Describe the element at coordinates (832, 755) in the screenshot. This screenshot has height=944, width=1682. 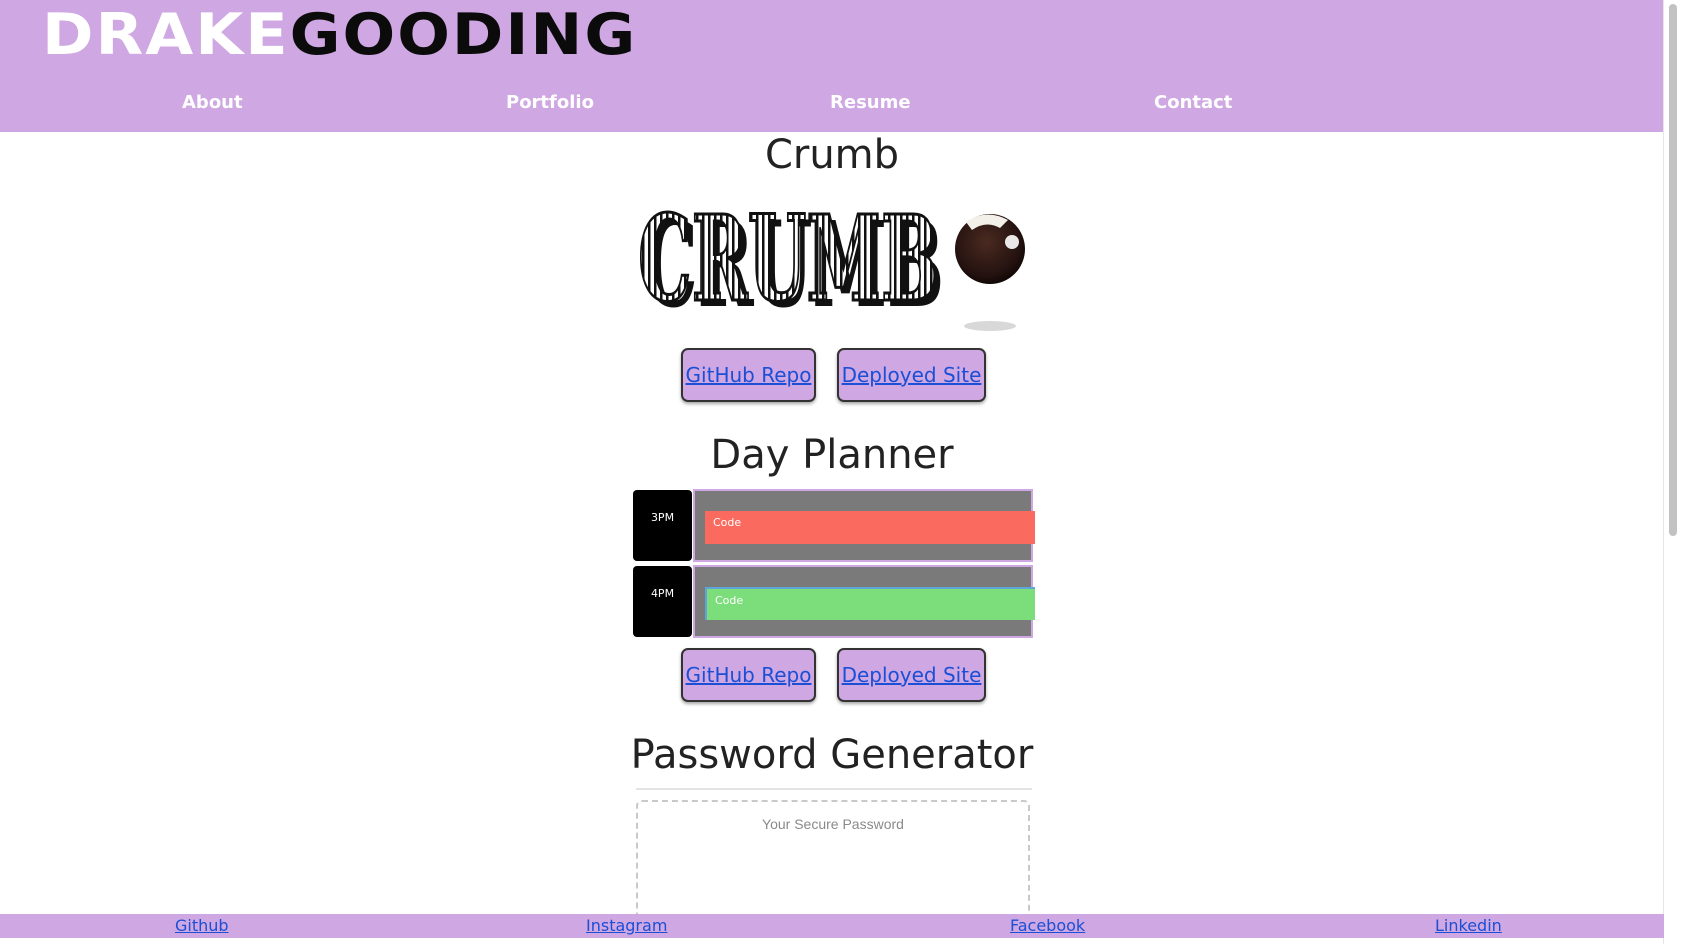
I see `project-title-password-generator: Password Generator` at that location.